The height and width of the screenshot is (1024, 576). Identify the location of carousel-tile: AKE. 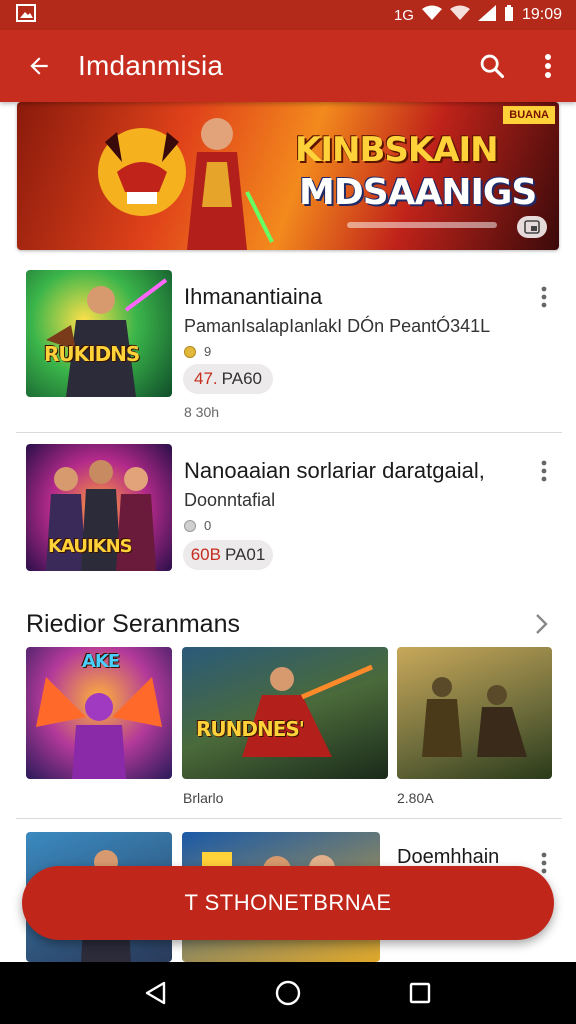
(99, 713).